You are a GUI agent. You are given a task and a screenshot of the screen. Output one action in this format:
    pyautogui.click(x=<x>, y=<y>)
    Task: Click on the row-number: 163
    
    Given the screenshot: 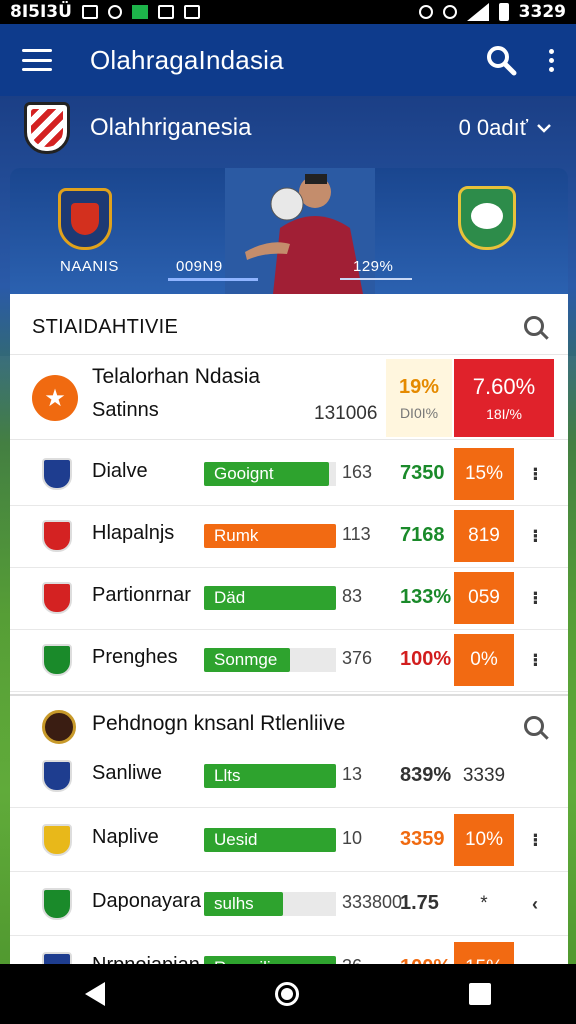 What is the action you would take?
    pyautogui.click(x=357, y=472)
    